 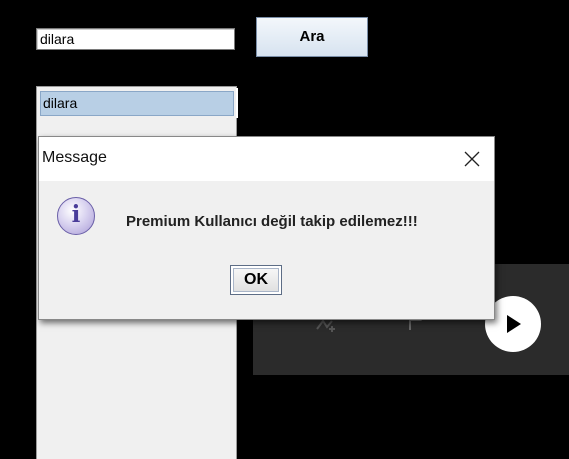 What do you see at coordinates (312, 37) in the screenshot?
I see `search-button: Ara` at bounding box center [312, 37].